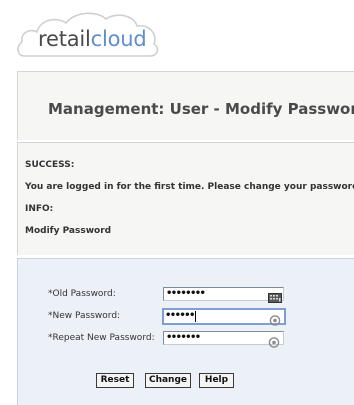 Image resolution: width=354 pixels, height=405 pixels. I want to click on new-password-field: ••••••, so click(224, 317).